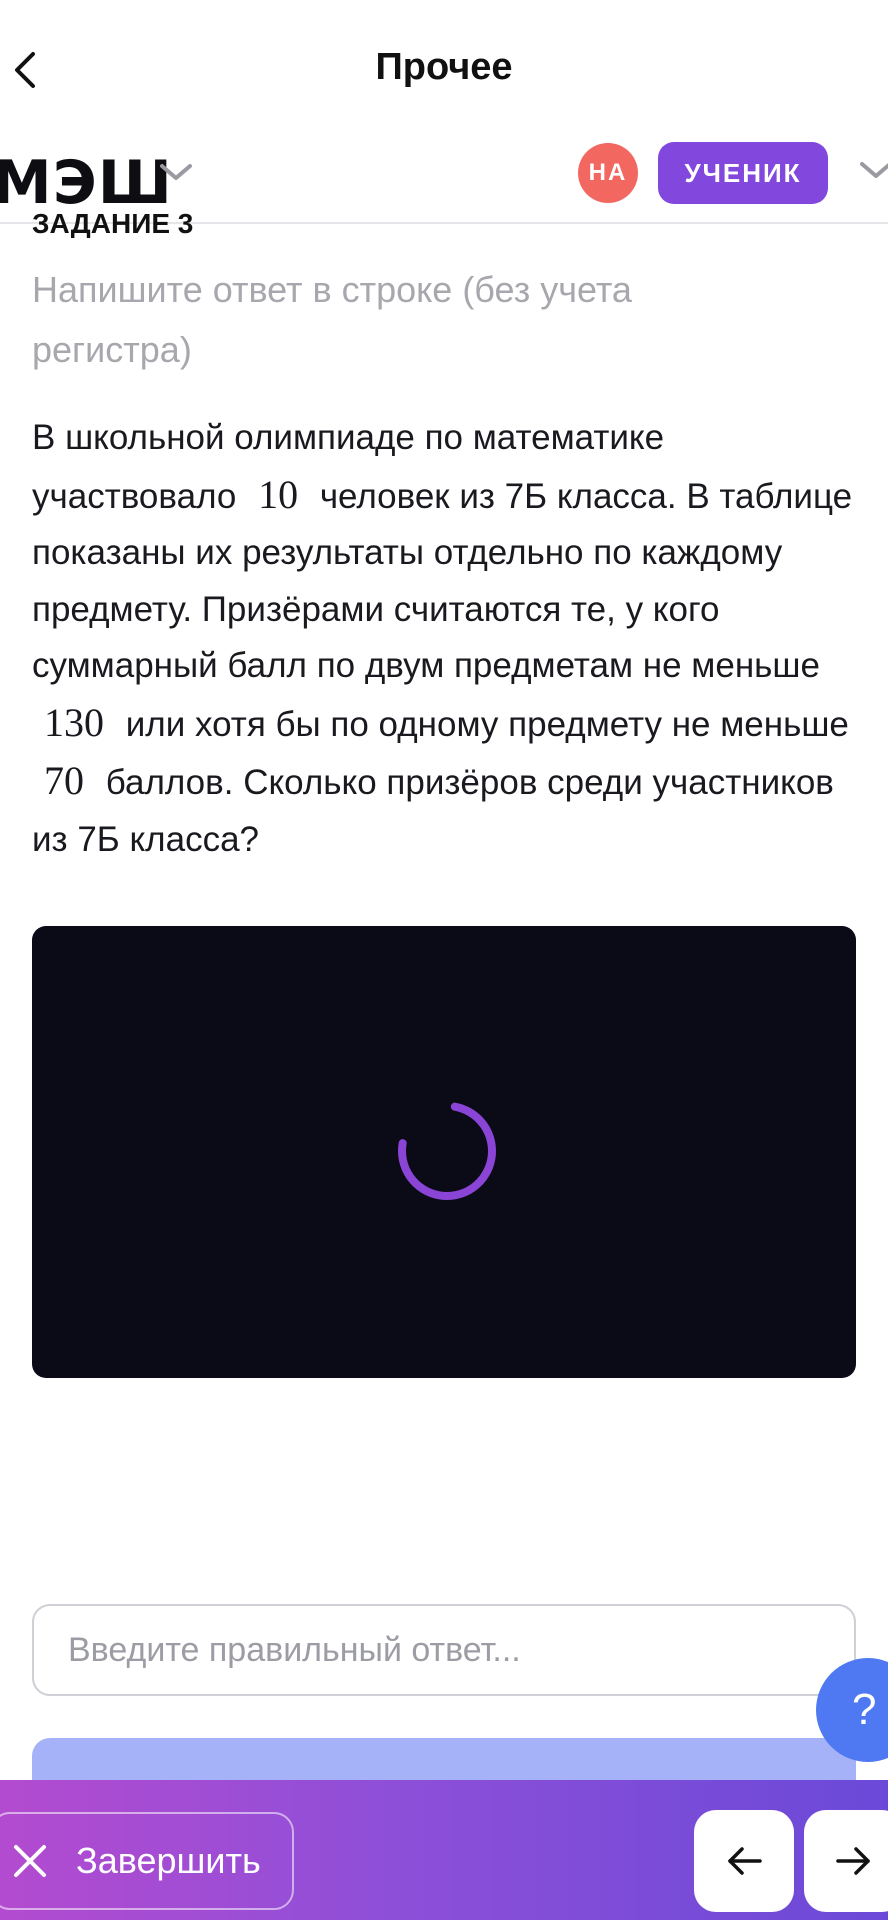  Describe the element at coordinates (168, 1860) in the screenshot. I see `finish-label: Завершить` at that location.